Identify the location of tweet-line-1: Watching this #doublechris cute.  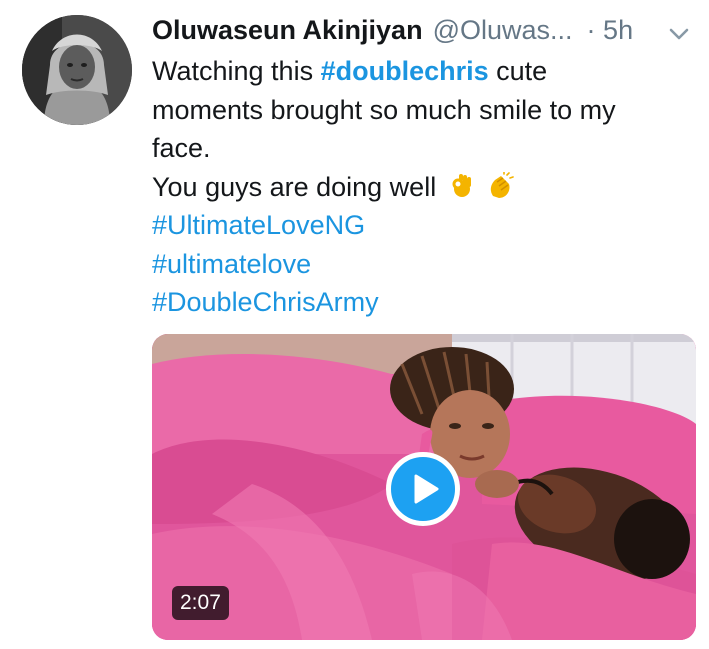
(424, 71).